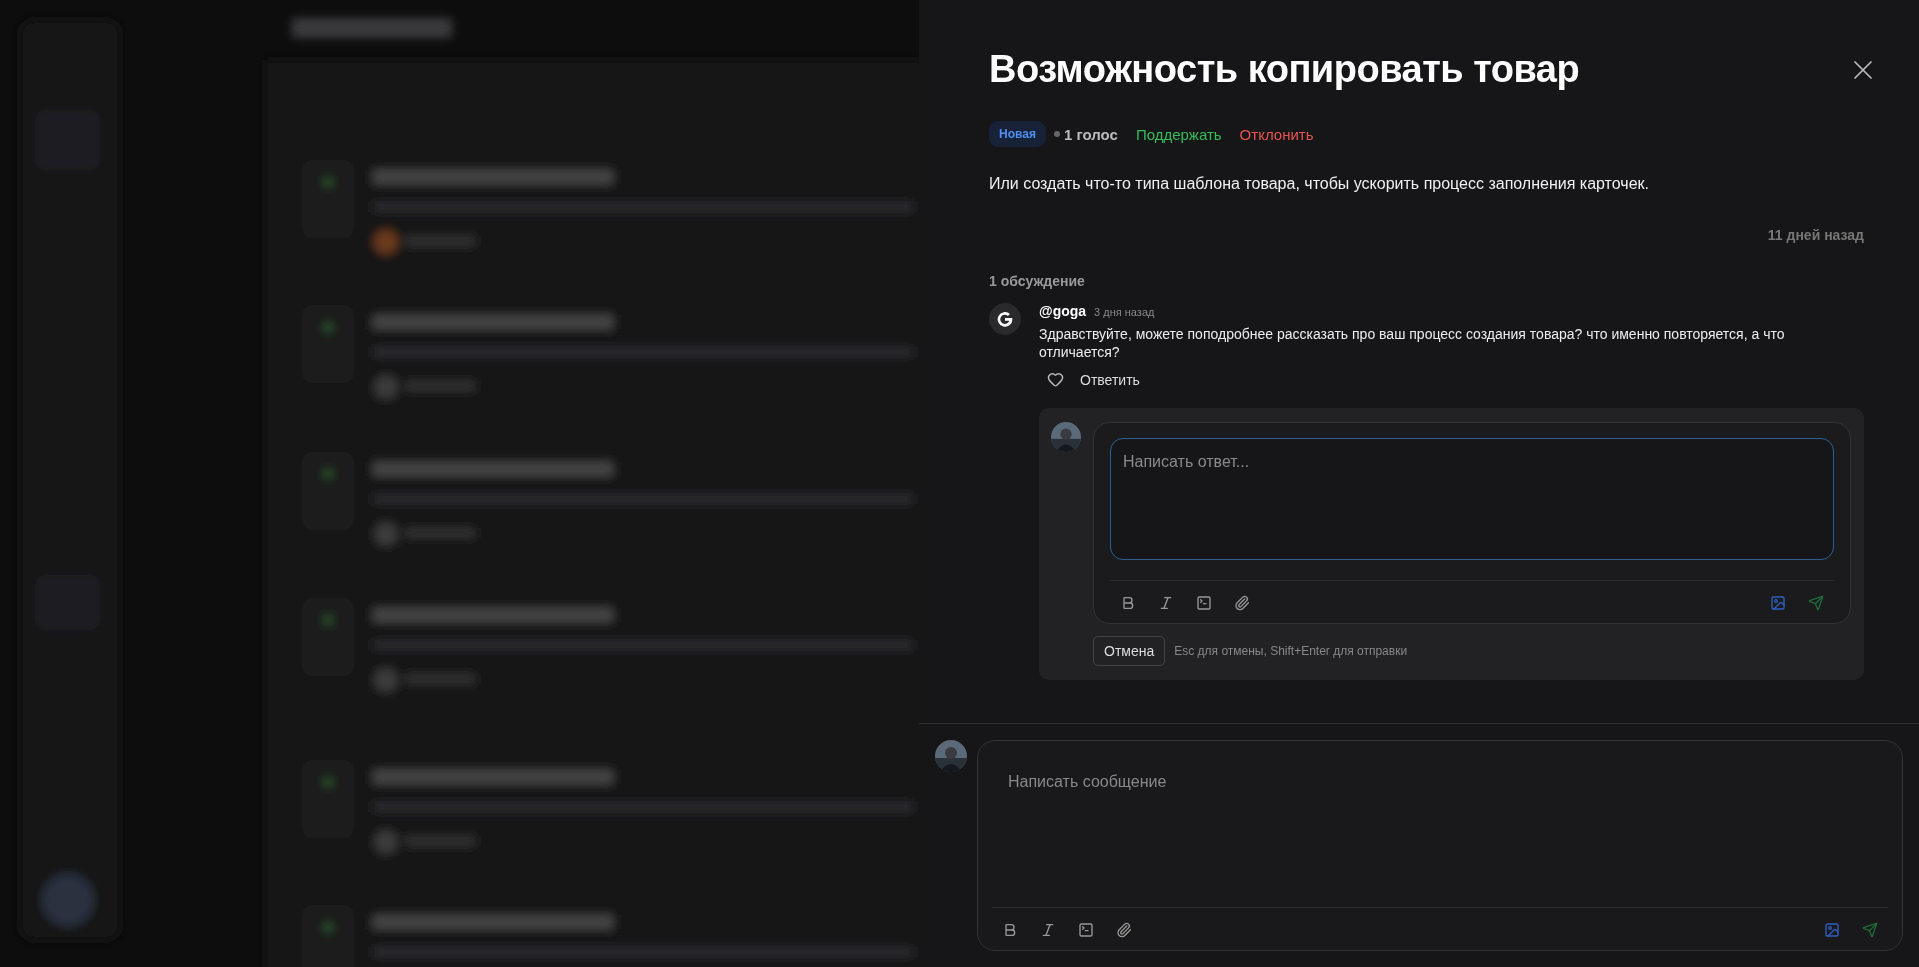  Describe the element at coordinates (1055, 379) in the screenshot. I see `like-button` at that location.